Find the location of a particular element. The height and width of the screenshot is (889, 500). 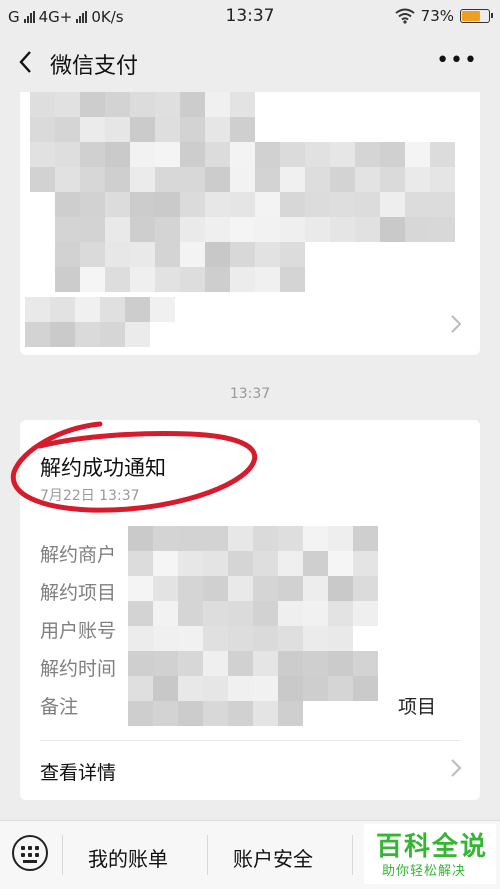

wifi-icon is located at coordinates (405, 16).